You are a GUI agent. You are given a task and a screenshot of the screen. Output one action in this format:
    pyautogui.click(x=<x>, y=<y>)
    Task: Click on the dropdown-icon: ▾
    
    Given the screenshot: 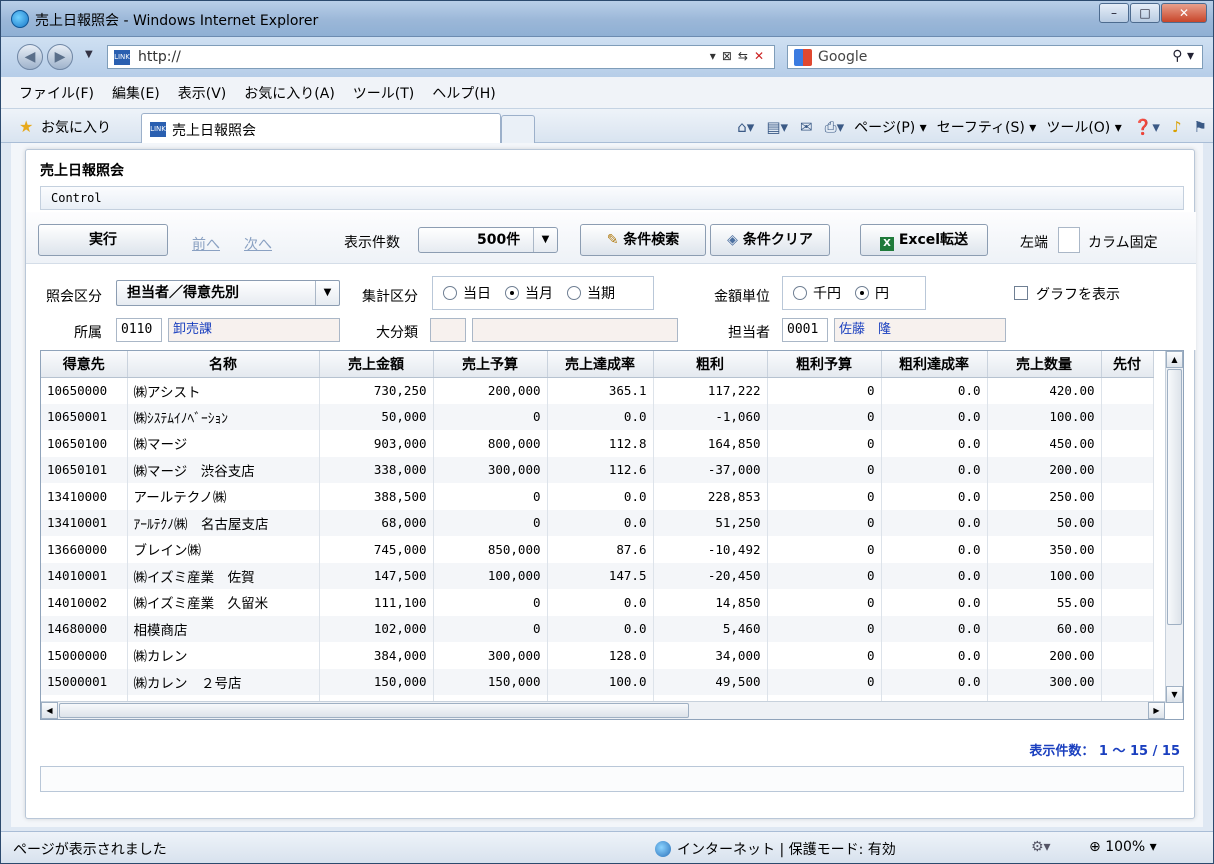 What is the action you would take?
    pyautogui.click(x=716, y=56)
    